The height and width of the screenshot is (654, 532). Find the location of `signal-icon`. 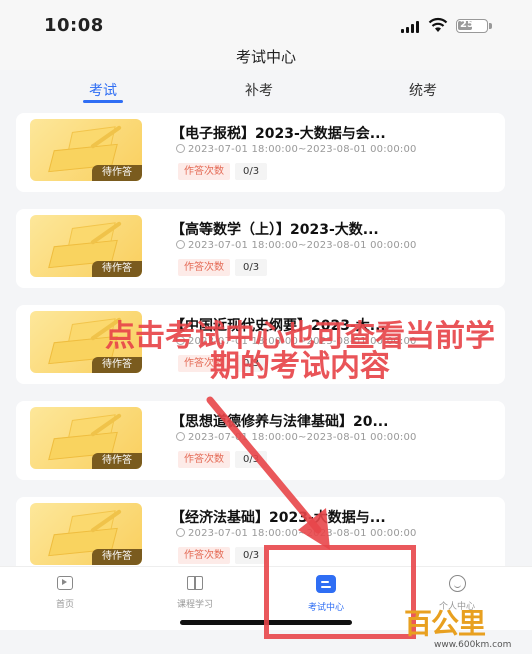

signal-icon is located at coordinates (411, 27).